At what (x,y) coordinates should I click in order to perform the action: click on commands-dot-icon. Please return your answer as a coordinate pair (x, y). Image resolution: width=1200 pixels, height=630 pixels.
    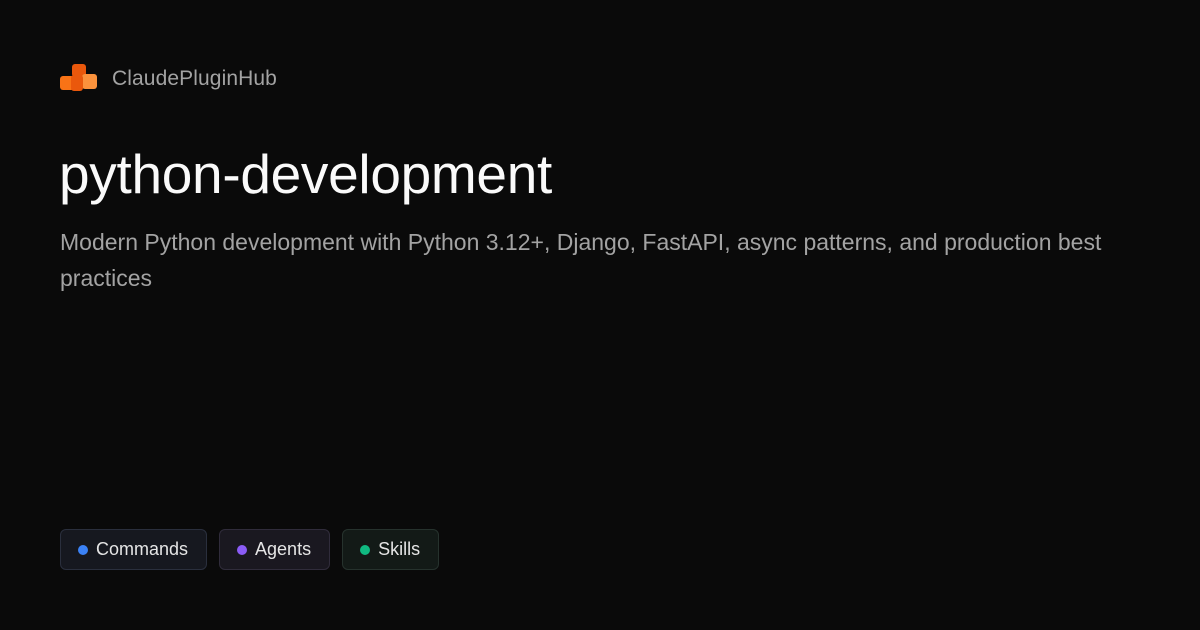
    Looking at the image, I should click on (83, 549).